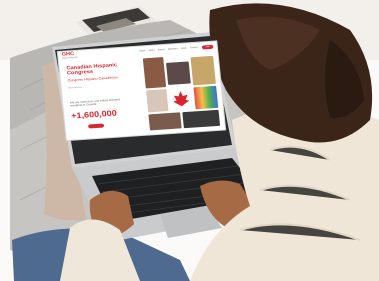  Describe the element at coordinates (96, 126) in the screenshot. I see `hero-cta-button` at that location.